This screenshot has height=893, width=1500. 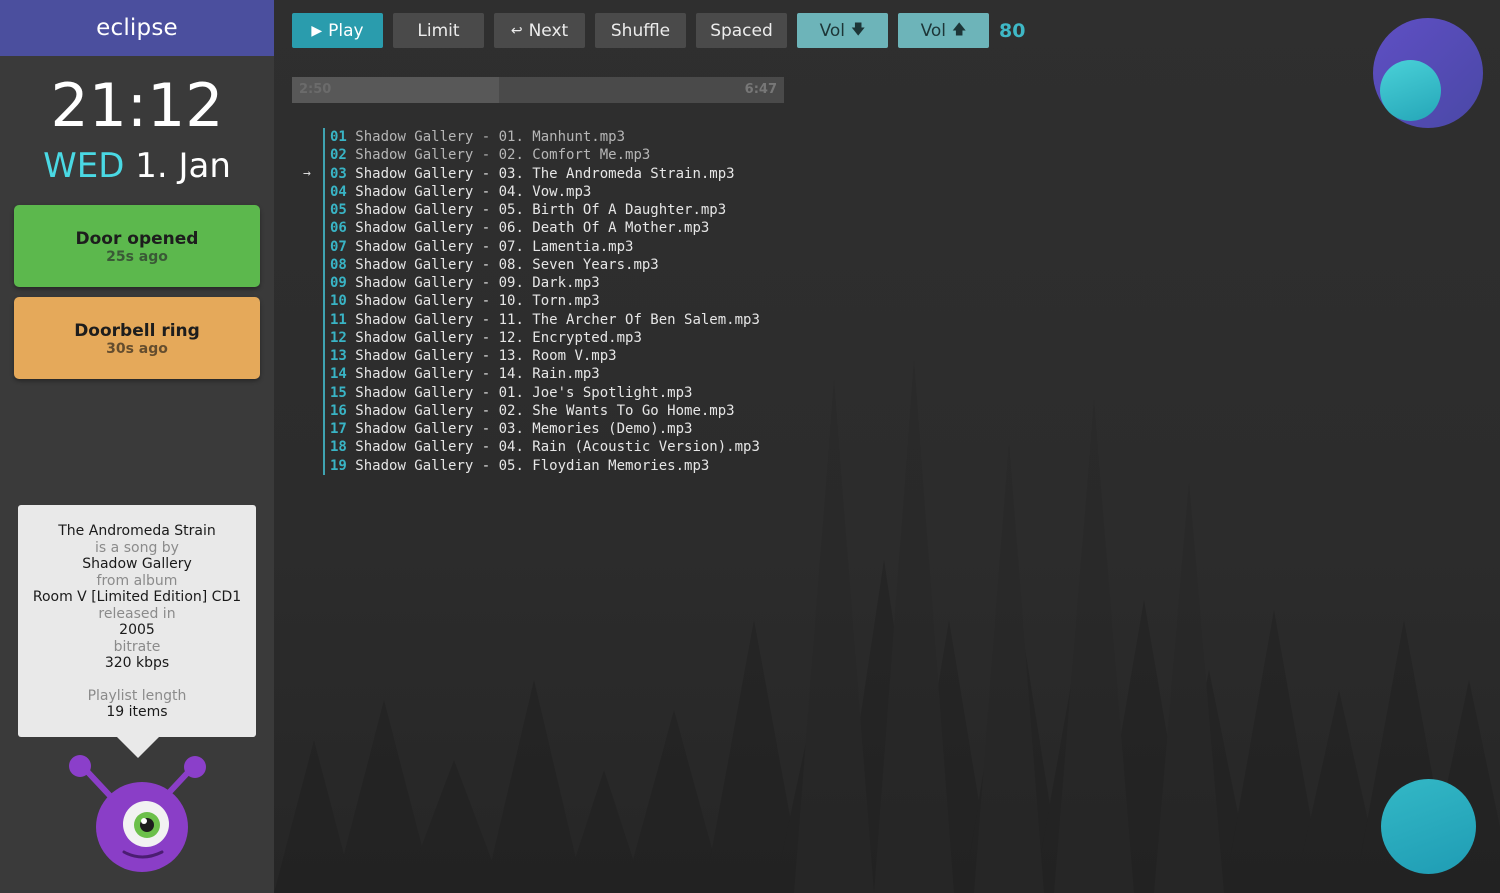 I want to click on track-title: Shadow Gallery - 10. Torn.mp3, so click(x=477, y=301).